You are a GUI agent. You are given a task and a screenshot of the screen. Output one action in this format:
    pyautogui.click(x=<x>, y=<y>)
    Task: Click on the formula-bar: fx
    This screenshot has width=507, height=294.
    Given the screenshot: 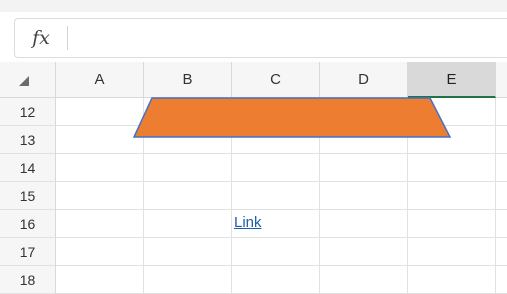 What is the action you would take?
    pyautogui.click(x=260, y=38)
    